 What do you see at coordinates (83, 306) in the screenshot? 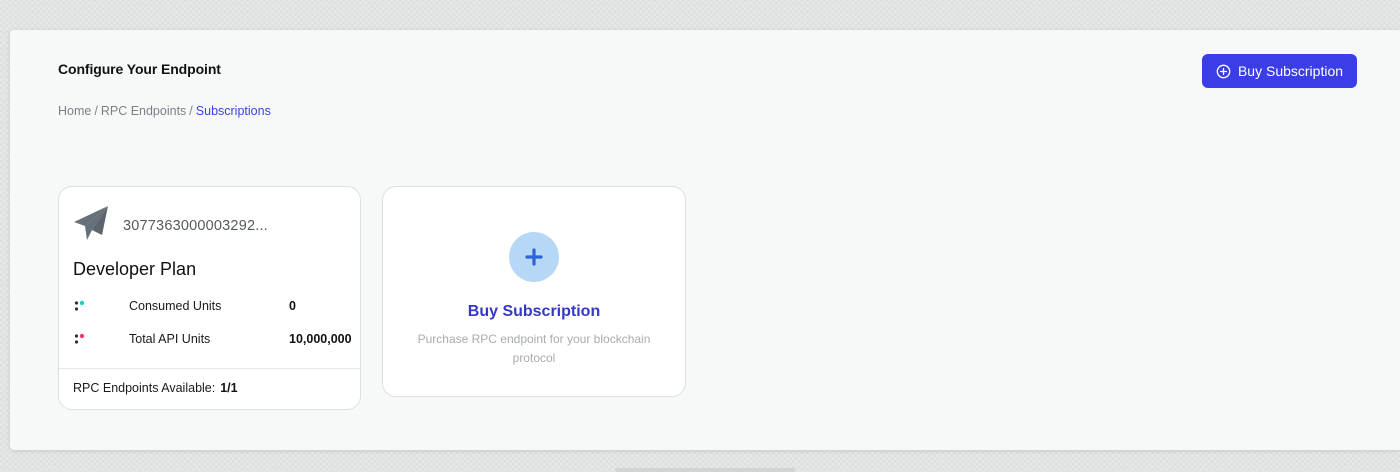
I see `dots-cyan-icon` at bounding box center [83, 306].